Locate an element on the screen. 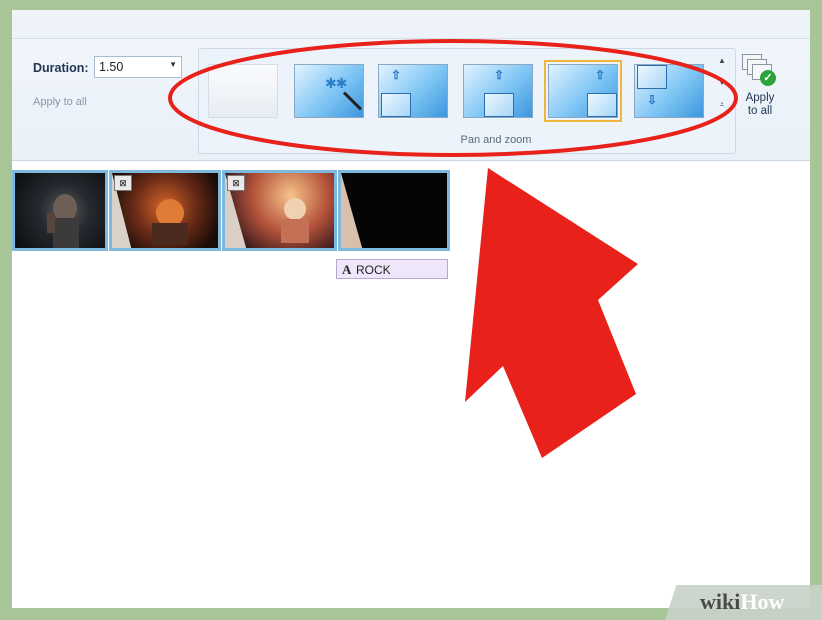  preset-none is located at coordinates (243, 91).